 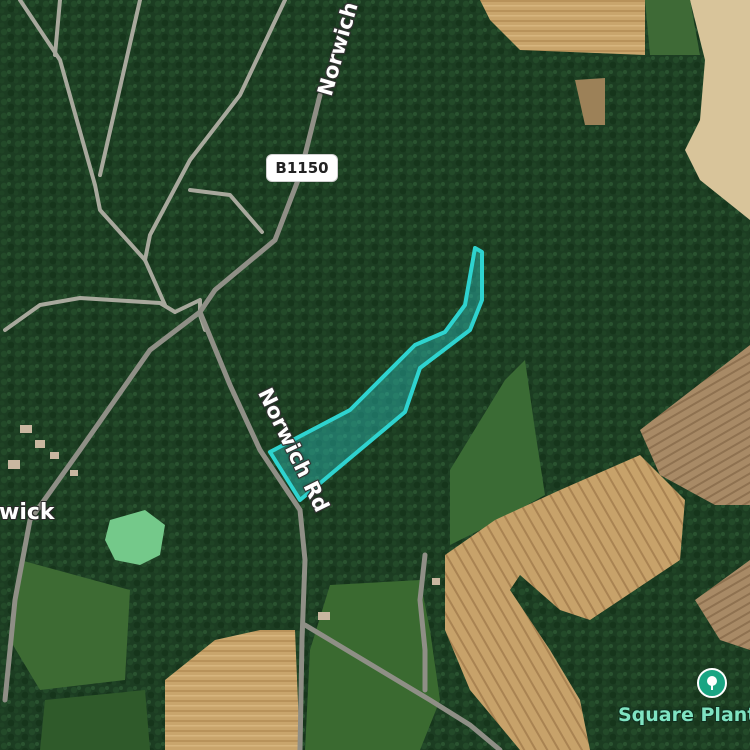 What do you see at coordinates (684, 715) in the screenshot?
I see `poi-label-square-plant: Square Plant` at bounding box center [684, 715].